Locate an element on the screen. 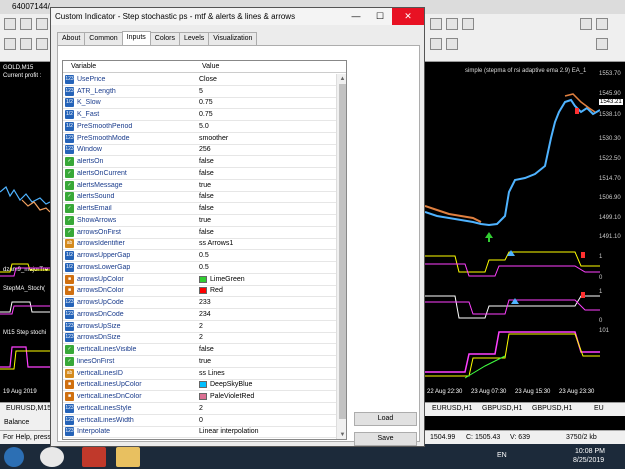 This screenshot has height=469, width=625. tab-inputs: Inputs is located at coordinates (136, 38).